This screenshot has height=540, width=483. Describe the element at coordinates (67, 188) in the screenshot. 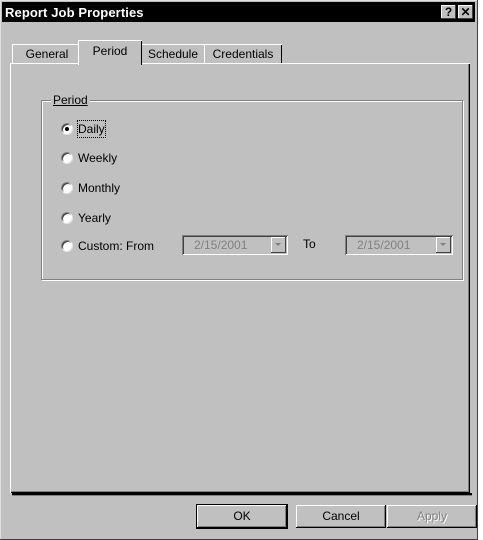

I see `radio-monthly-circle` at that location.